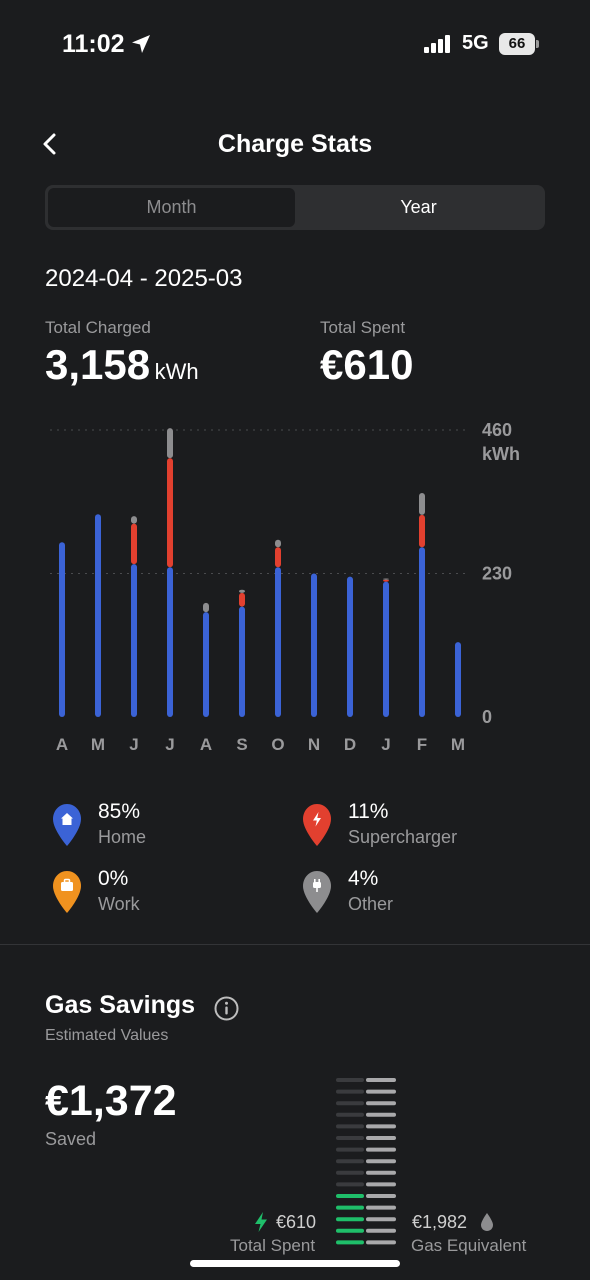 The image size is (590, 1280). What do you see at coordinates (113, 878) in the screenshot?
I see `legend-value: 0%` at bounding box center [113, 878].